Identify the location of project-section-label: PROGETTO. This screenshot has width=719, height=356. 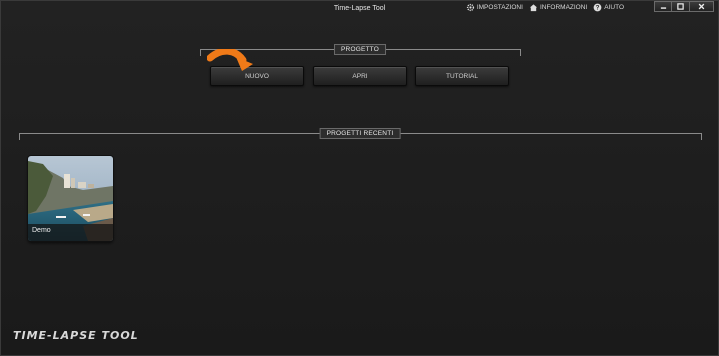
(360, 49).